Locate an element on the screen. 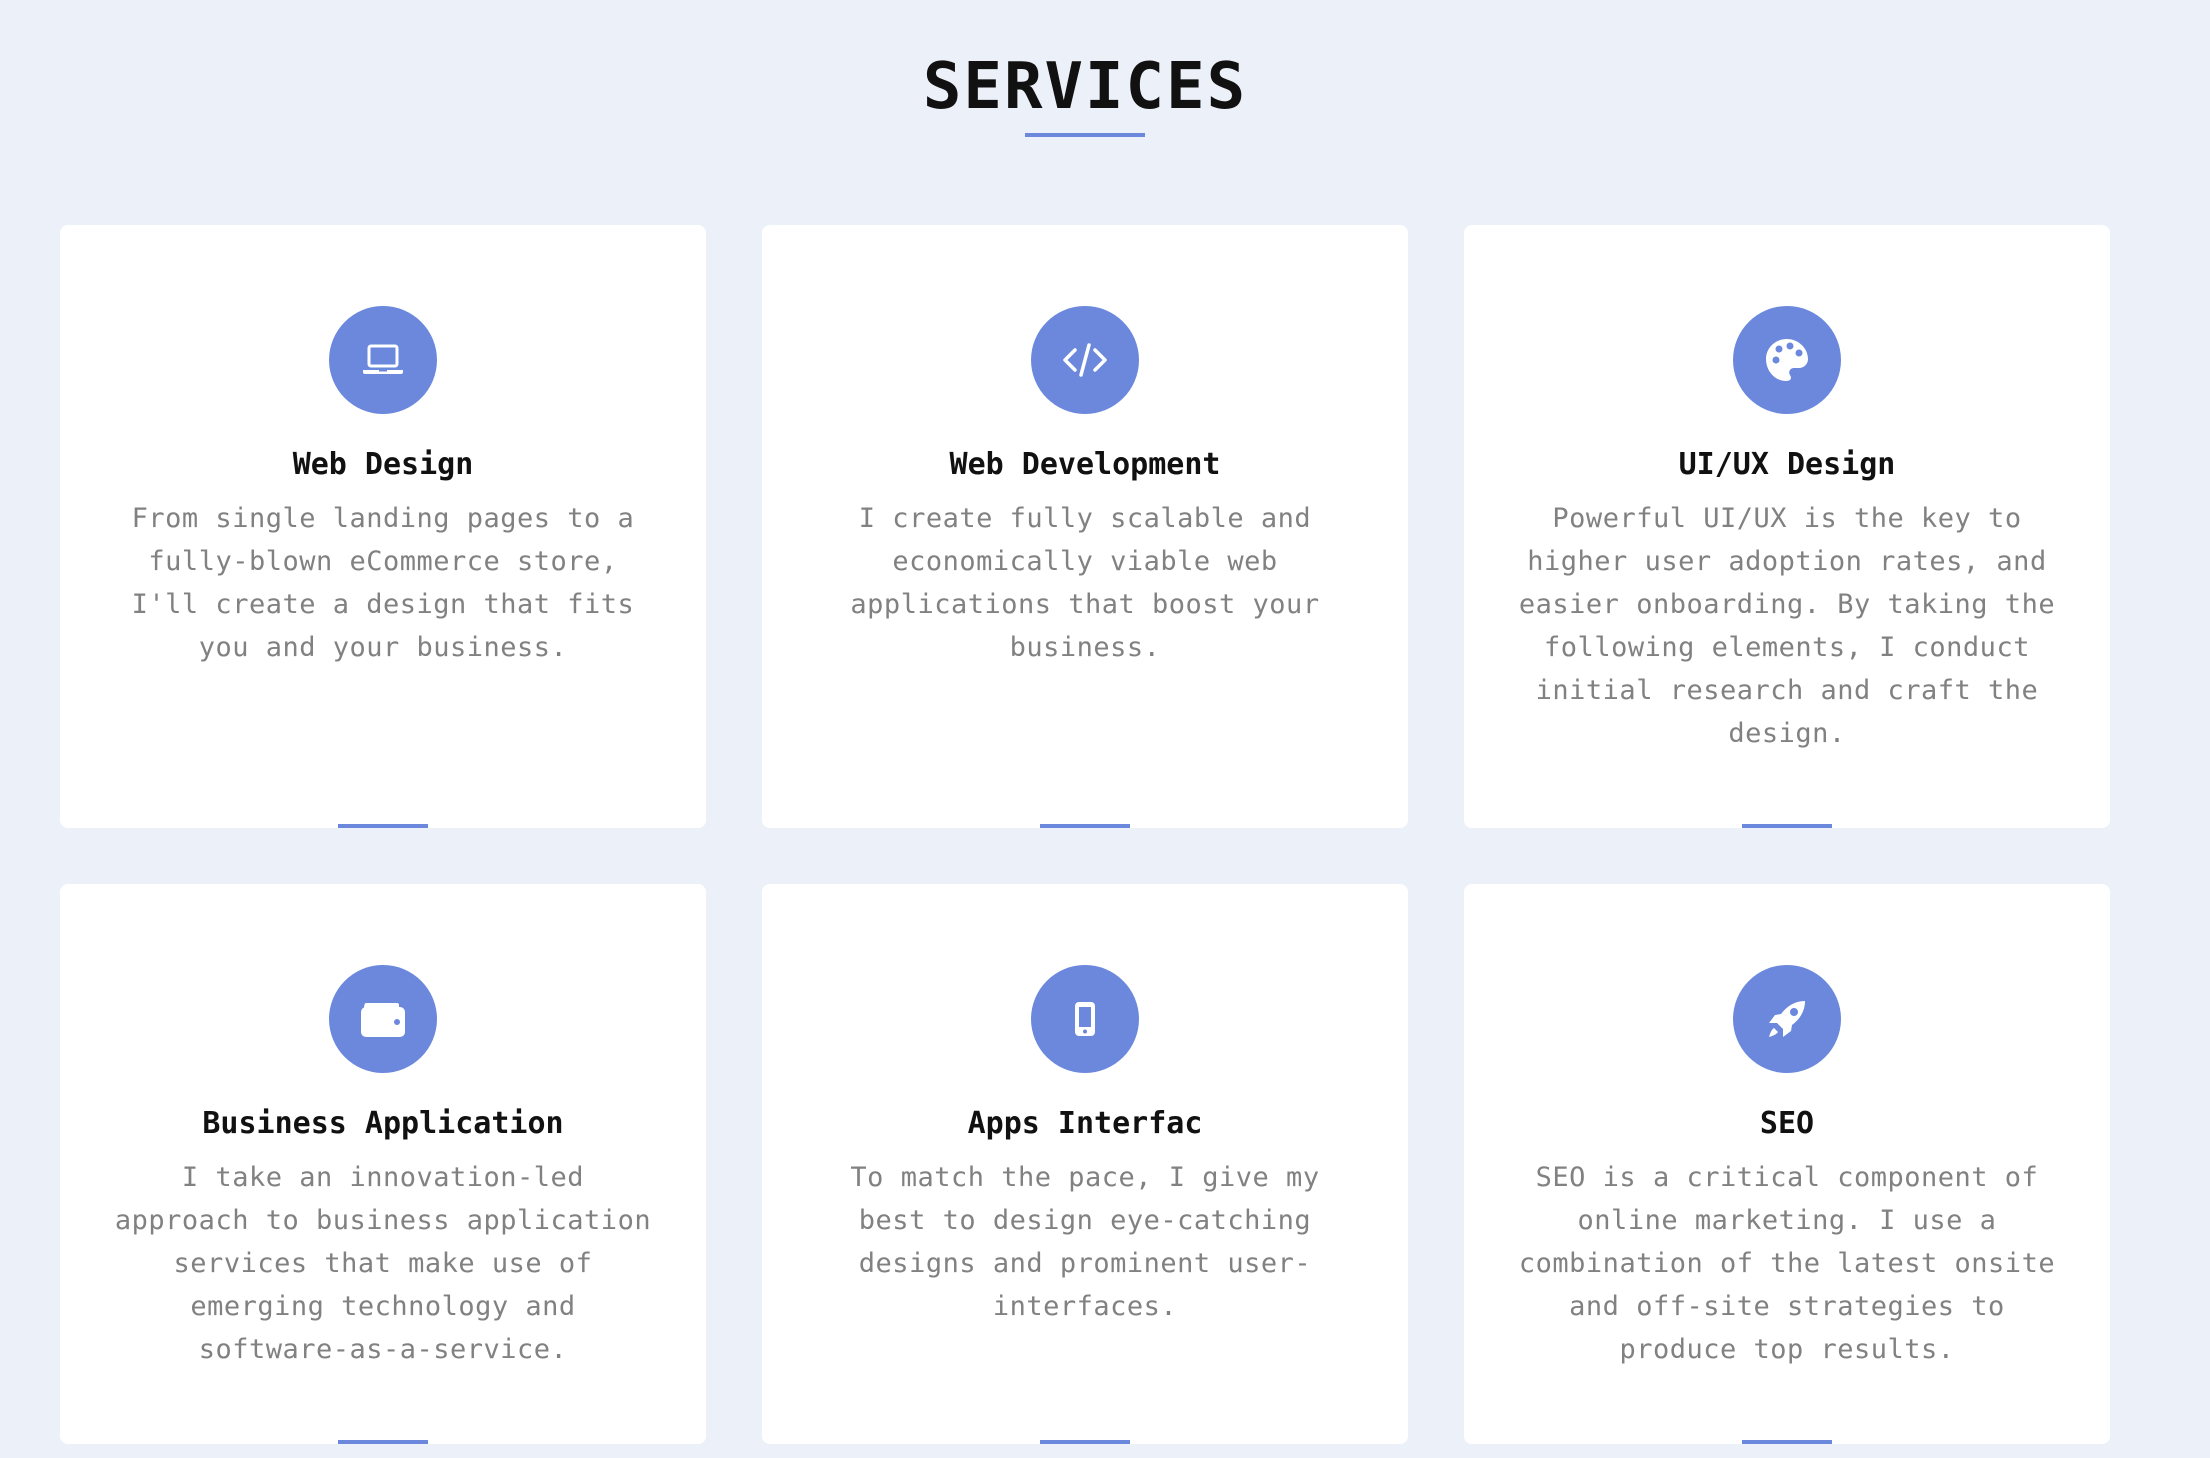 This screenshot has width=2210, height=1458. service-title: Business Application is located at coordinates (383, 1123).